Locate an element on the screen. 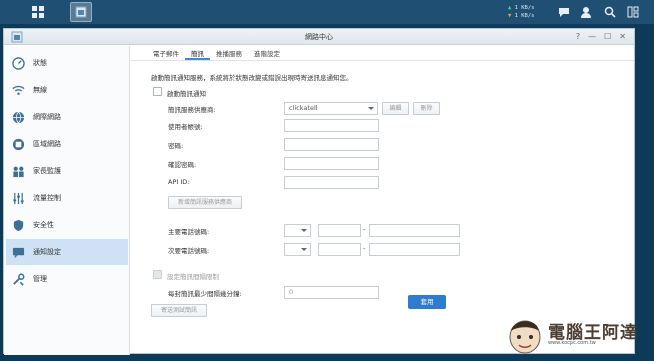 This screenshot has height=361, width=654. sidebar-item-internet: 網際網路 is located at coordinates (71, 117).